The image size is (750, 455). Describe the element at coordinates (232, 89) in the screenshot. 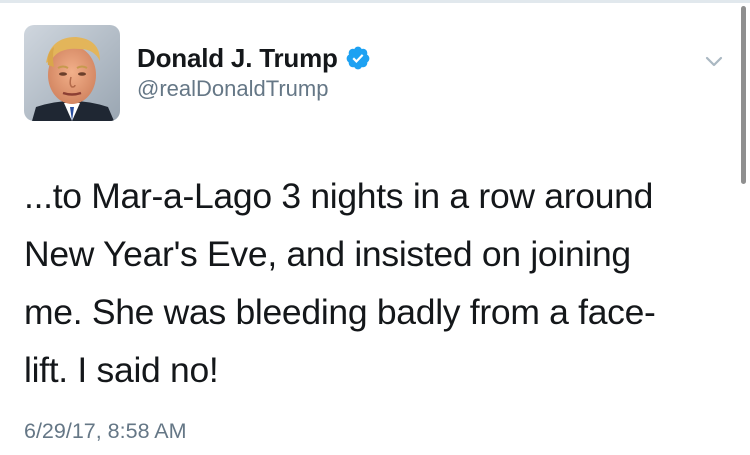

I see `author-handle: @realDonaldTrump` at that location.